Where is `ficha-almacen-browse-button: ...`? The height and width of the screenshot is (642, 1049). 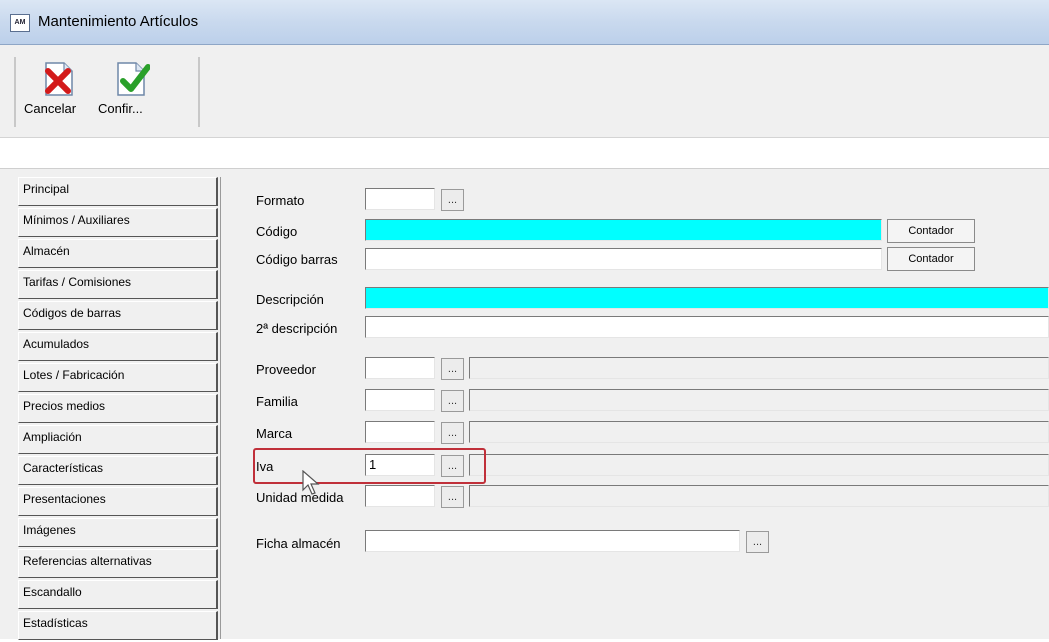
ficha-almacen-browse-button: ... is located at coordinates (757, 542).